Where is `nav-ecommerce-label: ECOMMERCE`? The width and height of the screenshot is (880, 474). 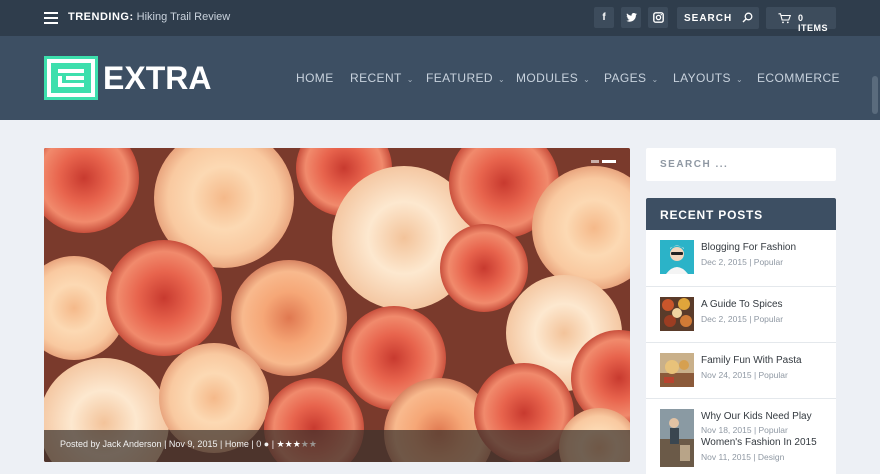
nav-ecommerce-label: ECOMMERCE is located at coordinates (798, 78).